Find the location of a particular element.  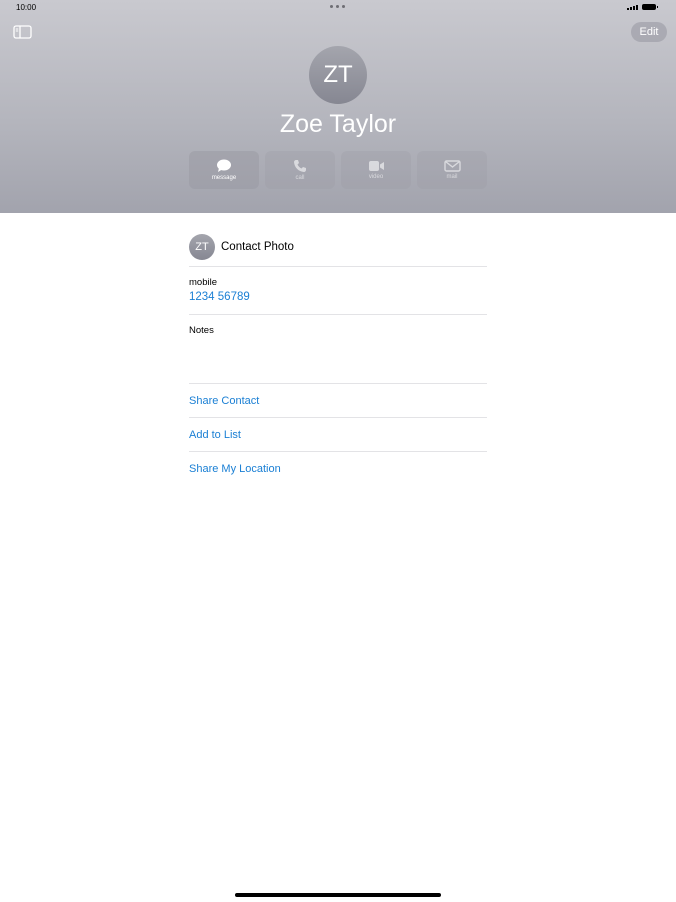

multitasking-dots-icon is located at coordinates (337, 6).